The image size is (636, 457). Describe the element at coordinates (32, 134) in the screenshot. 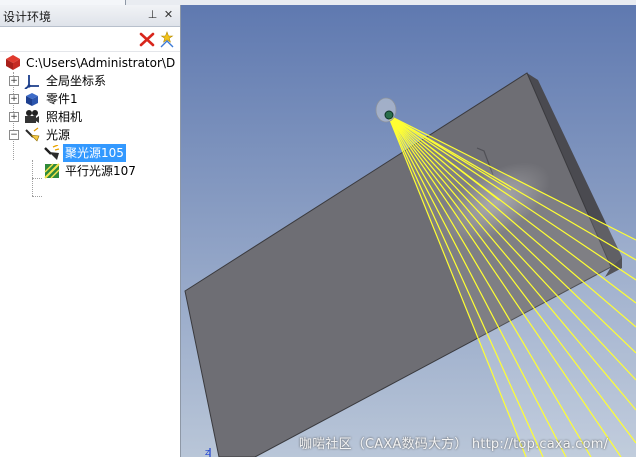

I see `light-source-icon` at that location.